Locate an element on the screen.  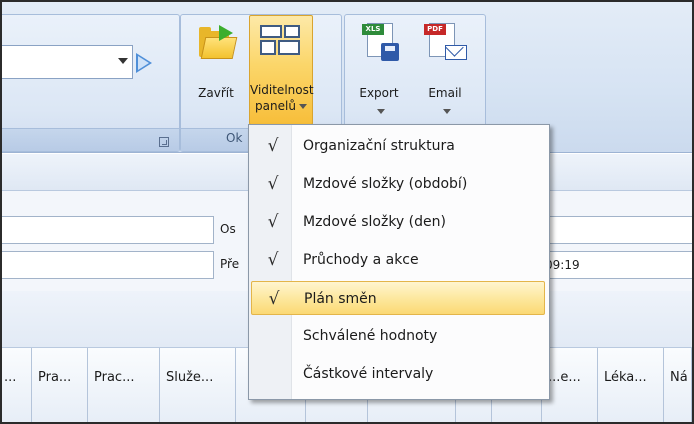
dialog-launcher-icon is located at coordinates (164, 142).